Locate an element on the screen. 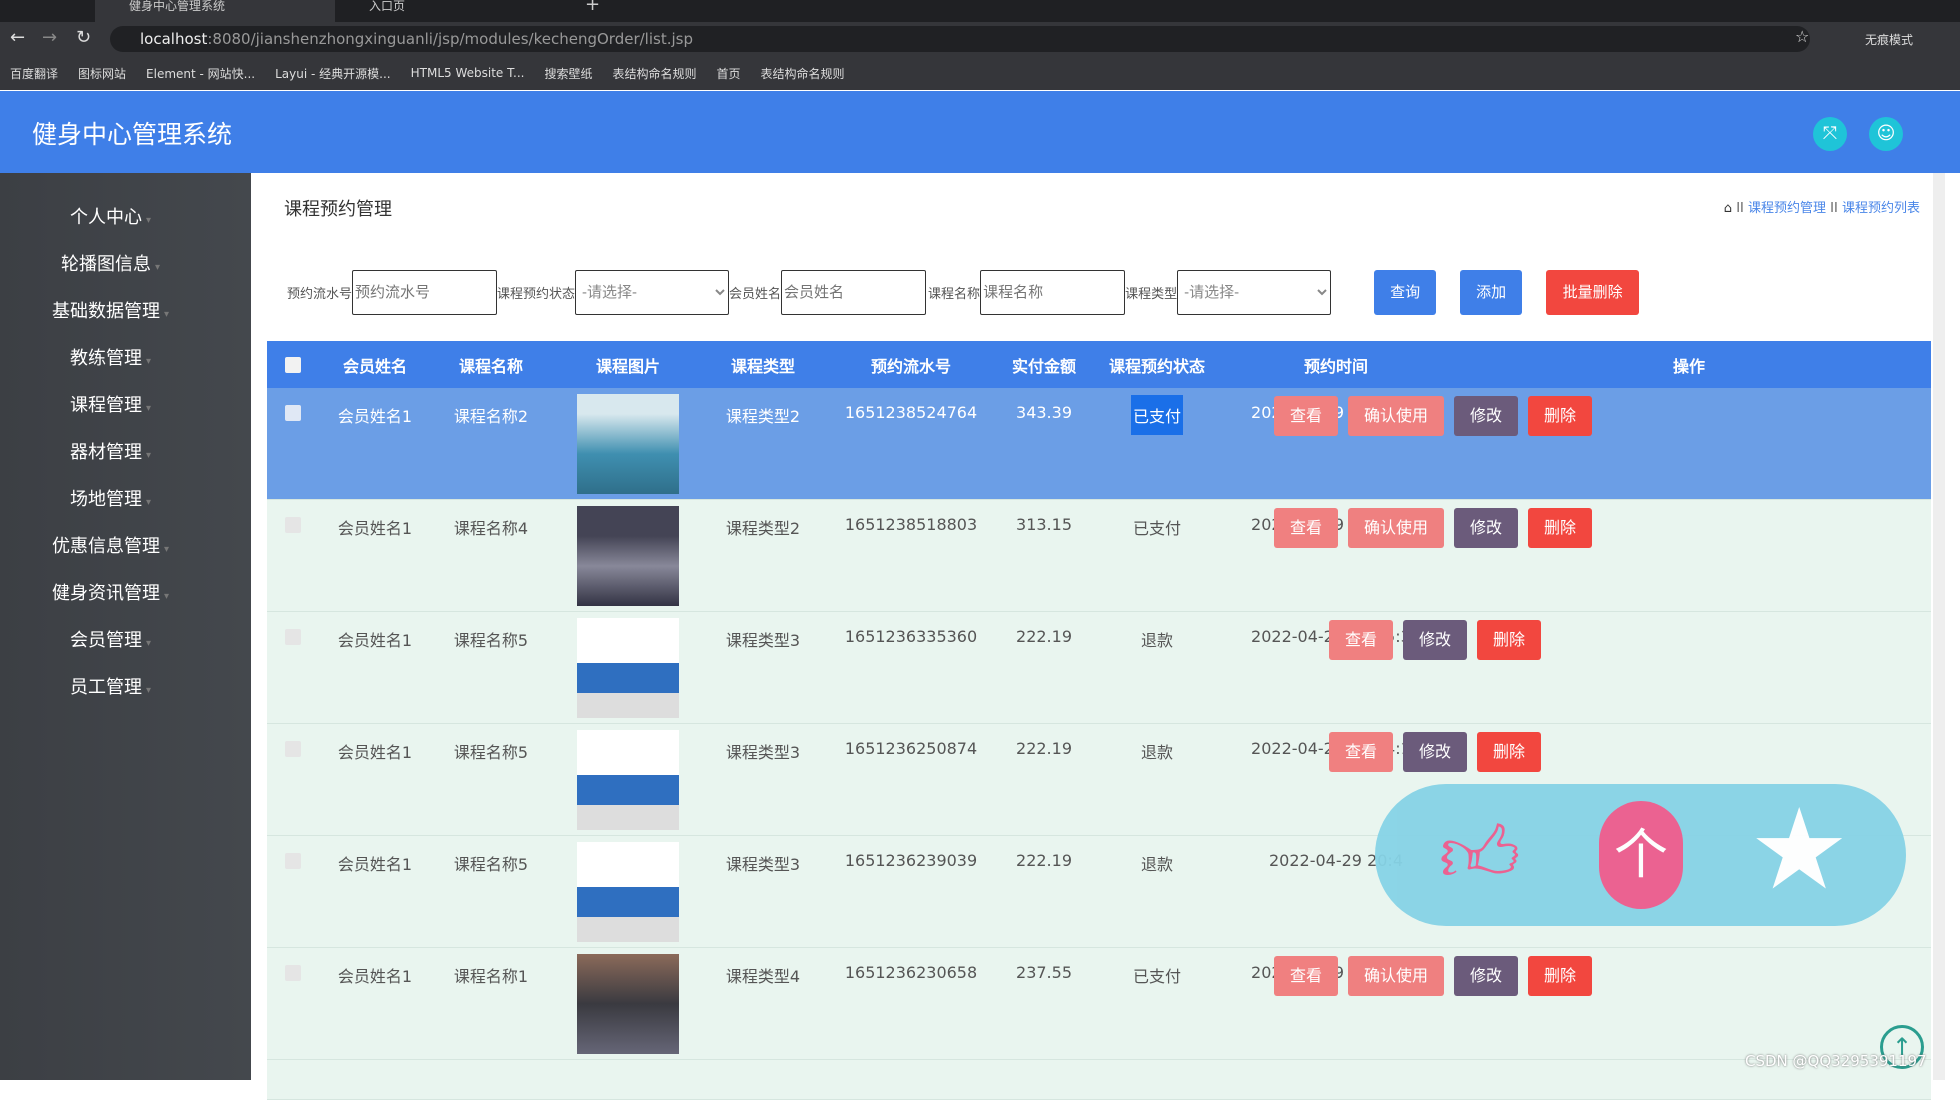 The width and height of the screenshot is (1960, 1100). member-input is located at coordinates (854, 292).